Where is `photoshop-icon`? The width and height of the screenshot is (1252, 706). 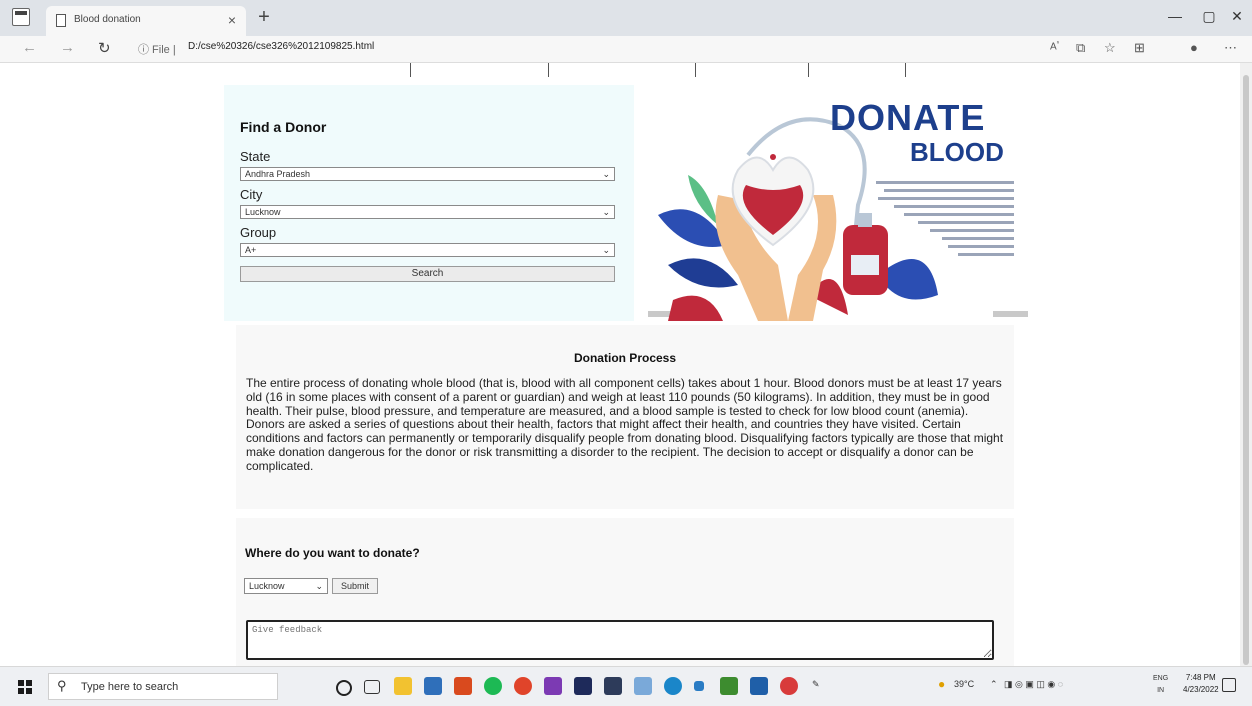
photoshop-icon is located at coordinates (583, 686).